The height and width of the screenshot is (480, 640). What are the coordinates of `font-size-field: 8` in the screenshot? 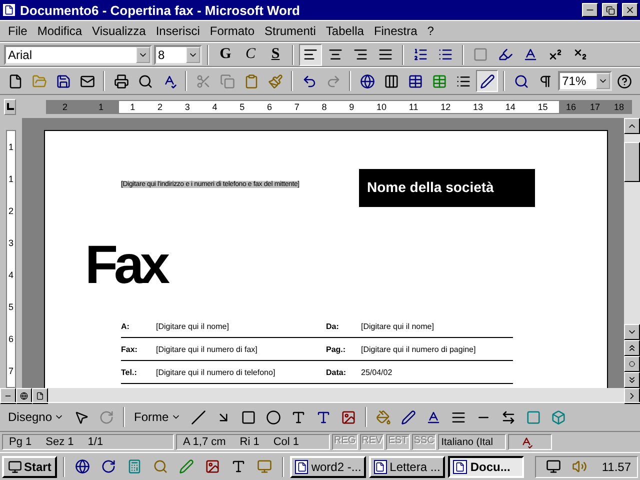 It's located at (178, 54).